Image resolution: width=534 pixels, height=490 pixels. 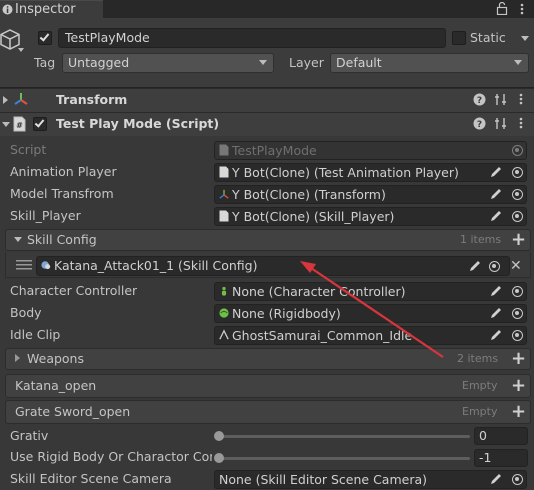 What do you see at coordinates (344, 436) in the screenshot?
I see `gravity-slider-track` at bounding box center [344, 436].